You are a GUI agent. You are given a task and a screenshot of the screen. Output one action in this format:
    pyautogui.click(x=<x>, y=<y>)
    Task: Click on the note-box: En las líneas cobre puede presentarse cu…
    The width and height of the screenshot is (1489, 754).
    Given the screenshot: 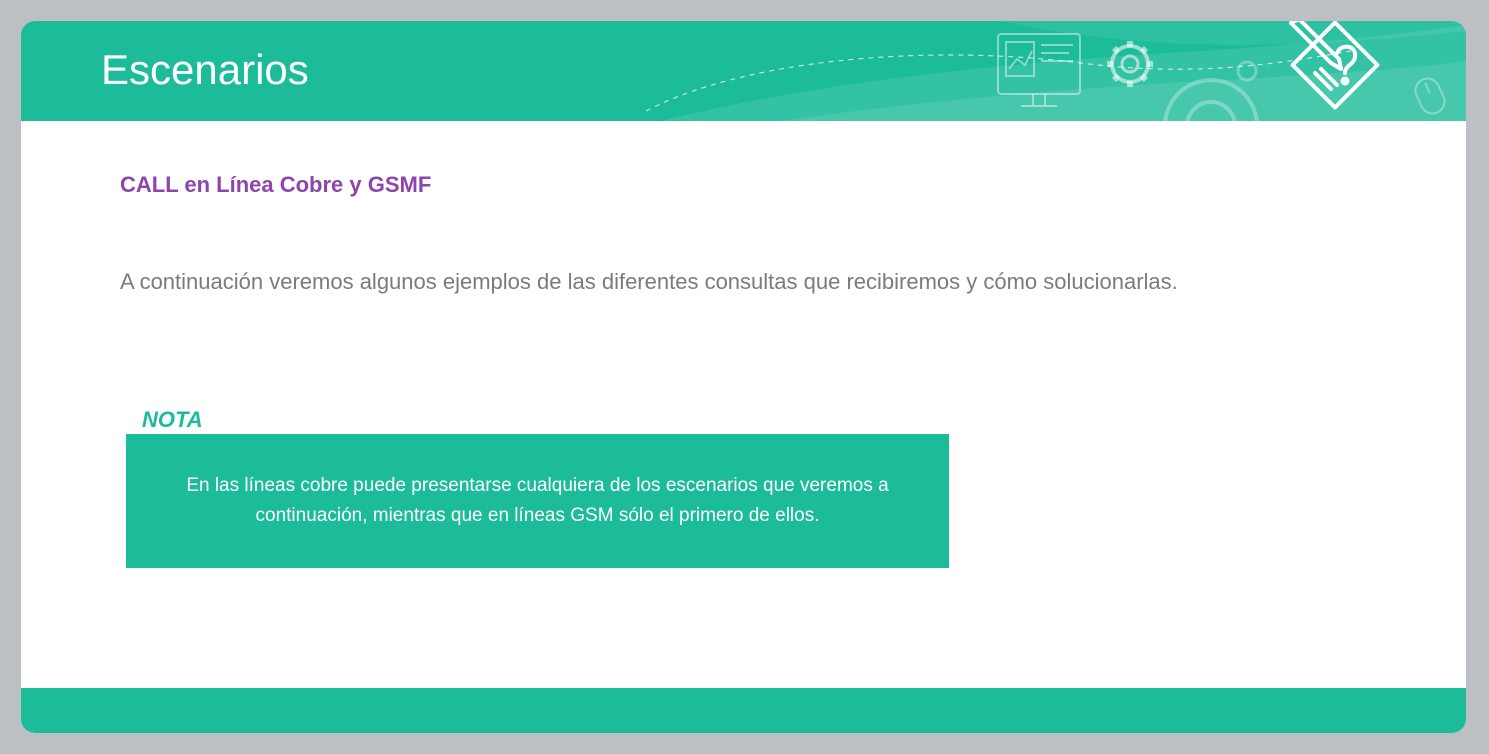 What is the action you would take?
    pyautogui.click(x=537, y=501)
    